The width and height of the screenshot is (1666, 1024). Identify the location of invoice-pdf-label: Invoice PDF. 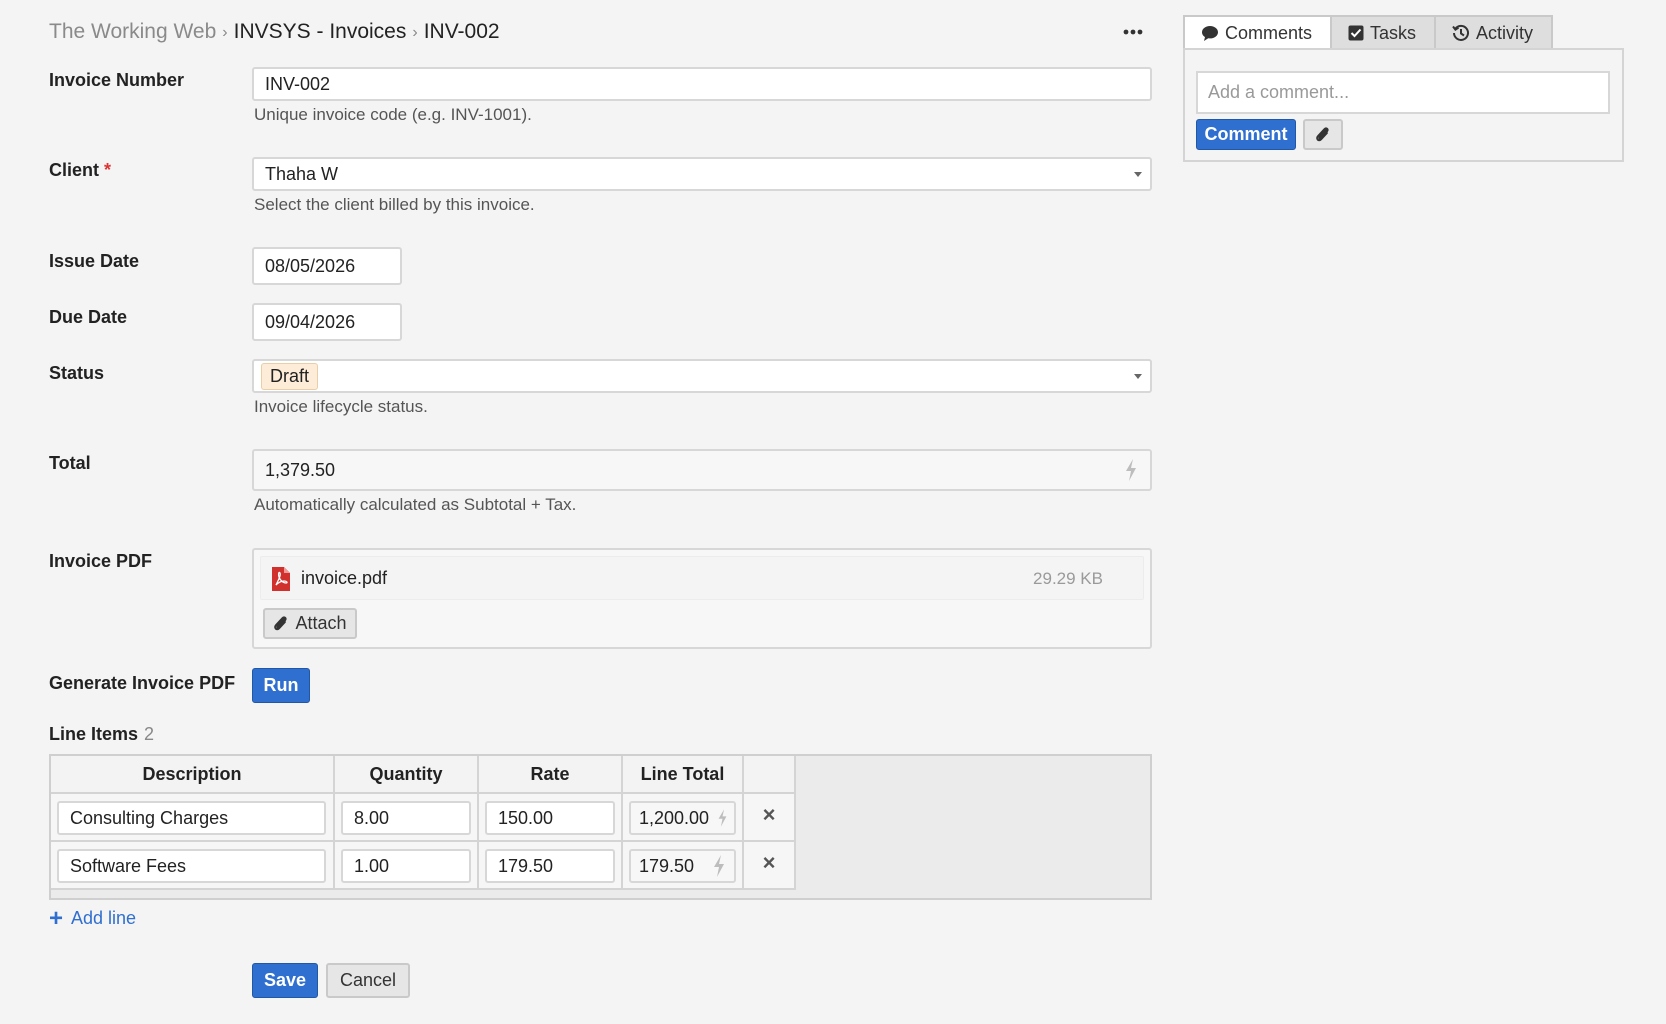
(101, 561).